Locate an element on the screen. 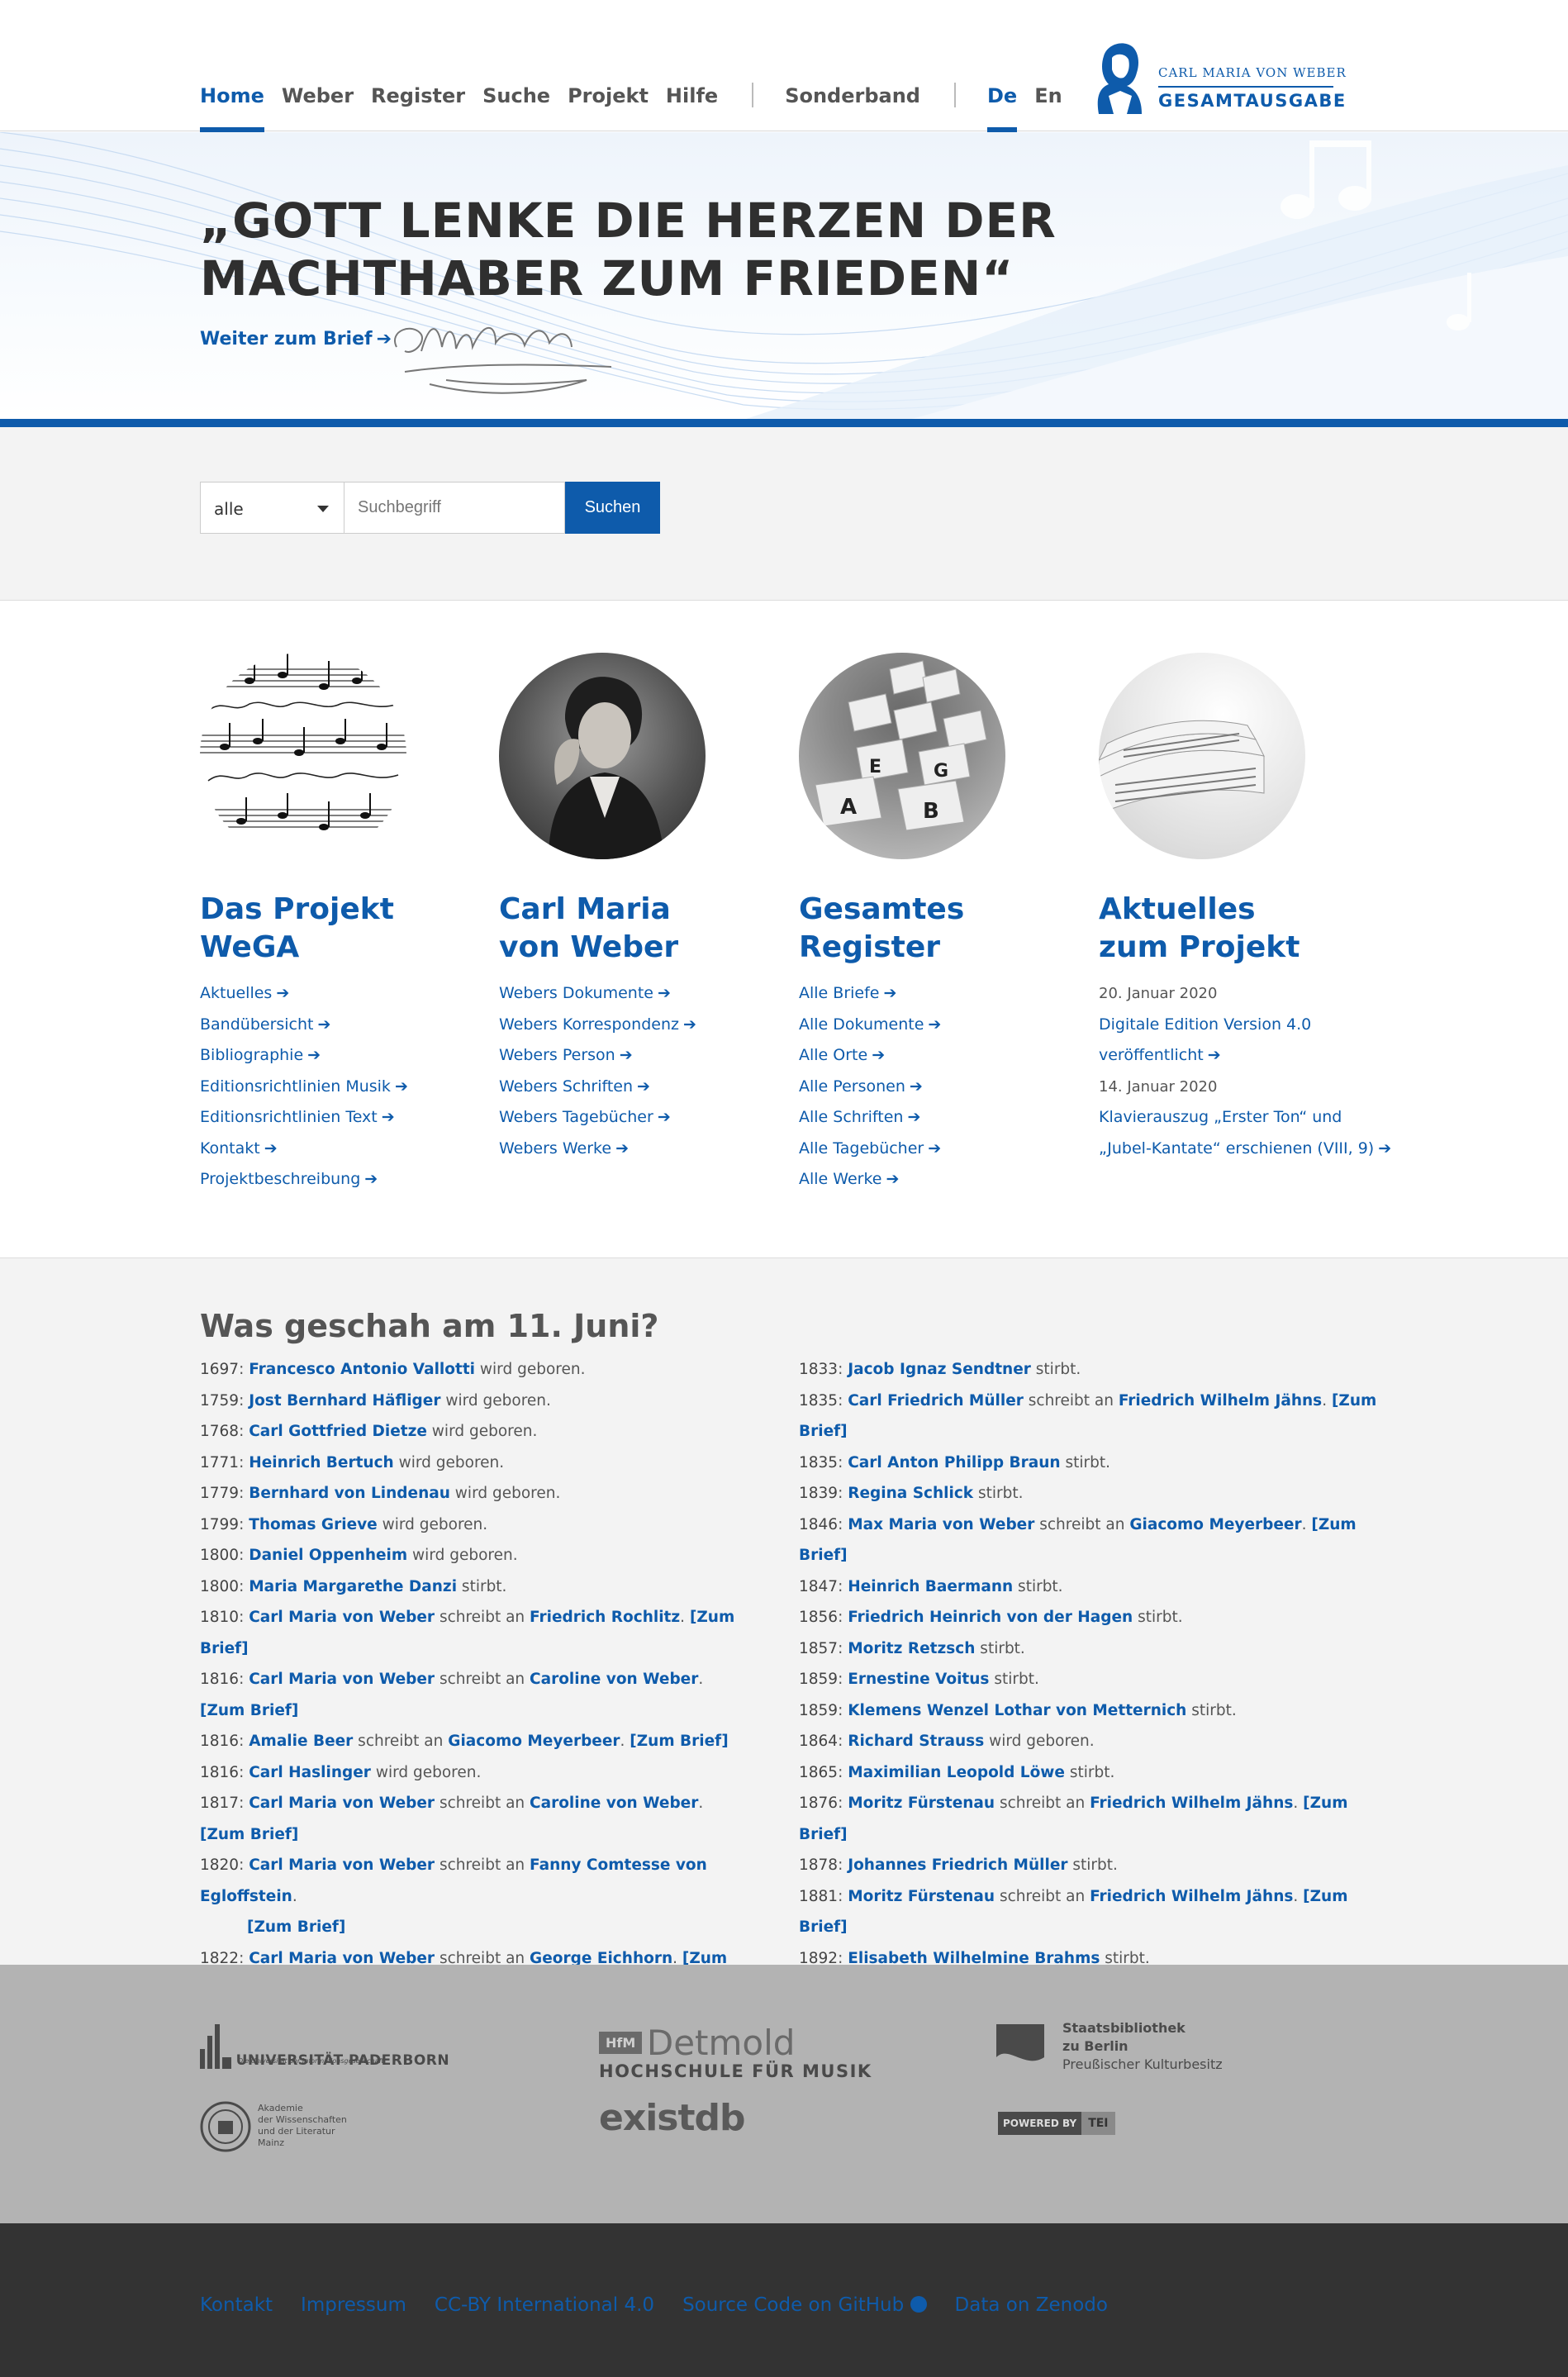  link-alle-schriften: Alle Schriften ➔ is located at coordinates (940, 1118).